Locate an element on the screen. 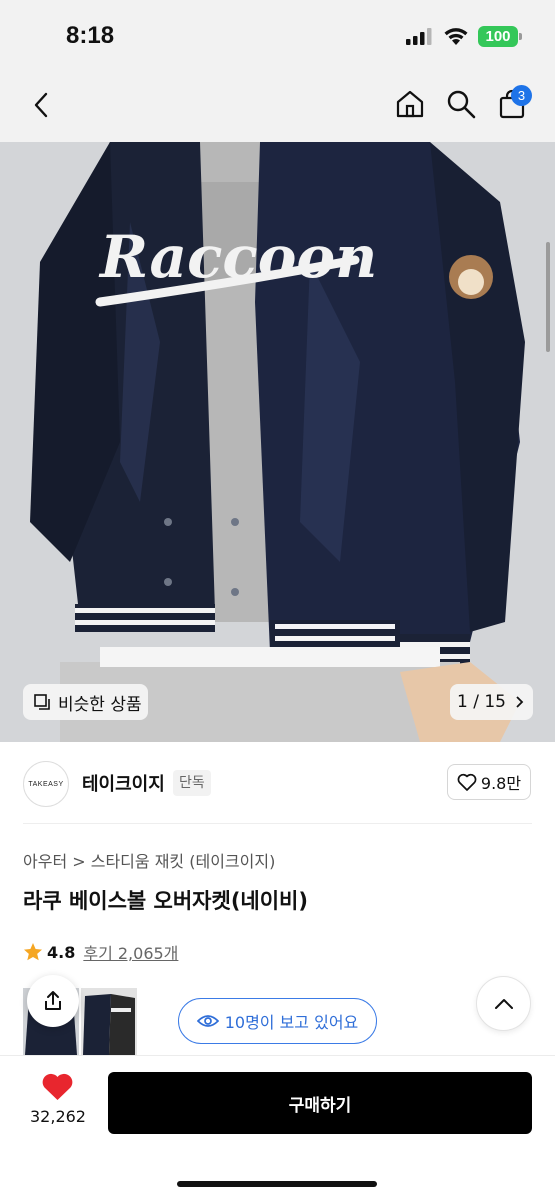 This screenshot has height=1200, width=555. overlapping-squares-icon is located at coordinates (42, 701).